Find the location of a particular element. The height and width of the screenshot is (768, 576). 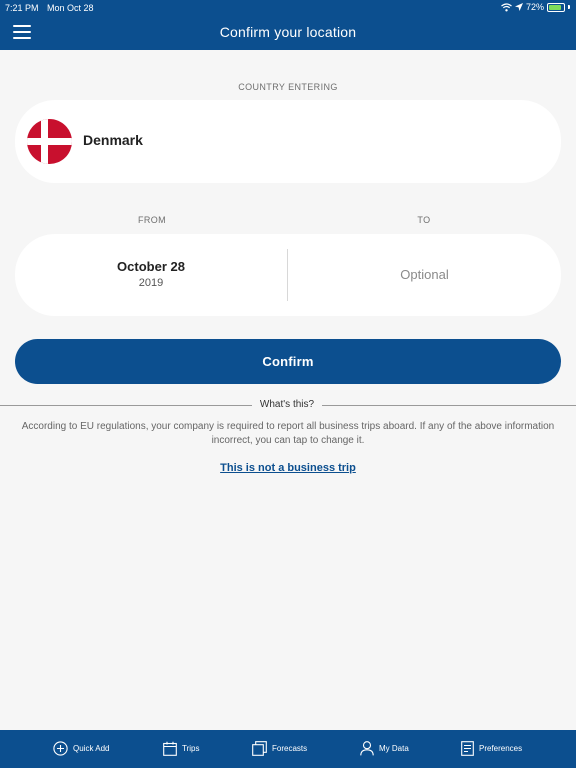

whats-this-divider: What's this? is located at coordinates (288, 406).